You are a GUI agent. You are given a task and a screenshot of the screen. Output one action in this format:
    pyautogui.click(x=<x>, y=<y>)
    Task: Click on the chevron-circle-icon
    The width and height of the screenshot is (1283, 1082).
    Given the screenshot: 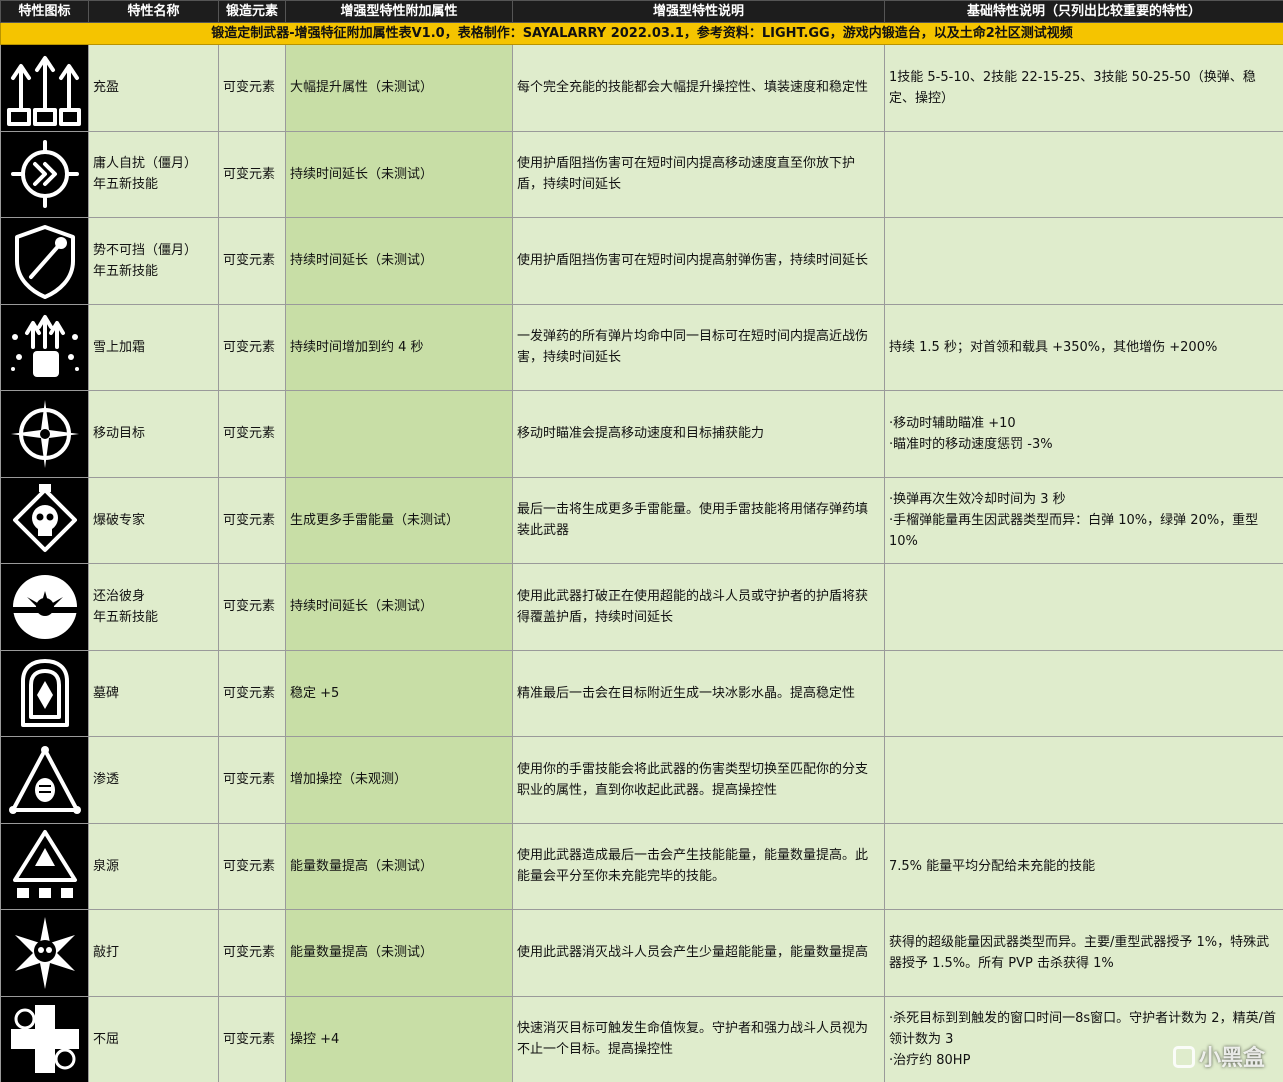 What is the action you would take?
    pyautogui.click(x=45, y=174)
    